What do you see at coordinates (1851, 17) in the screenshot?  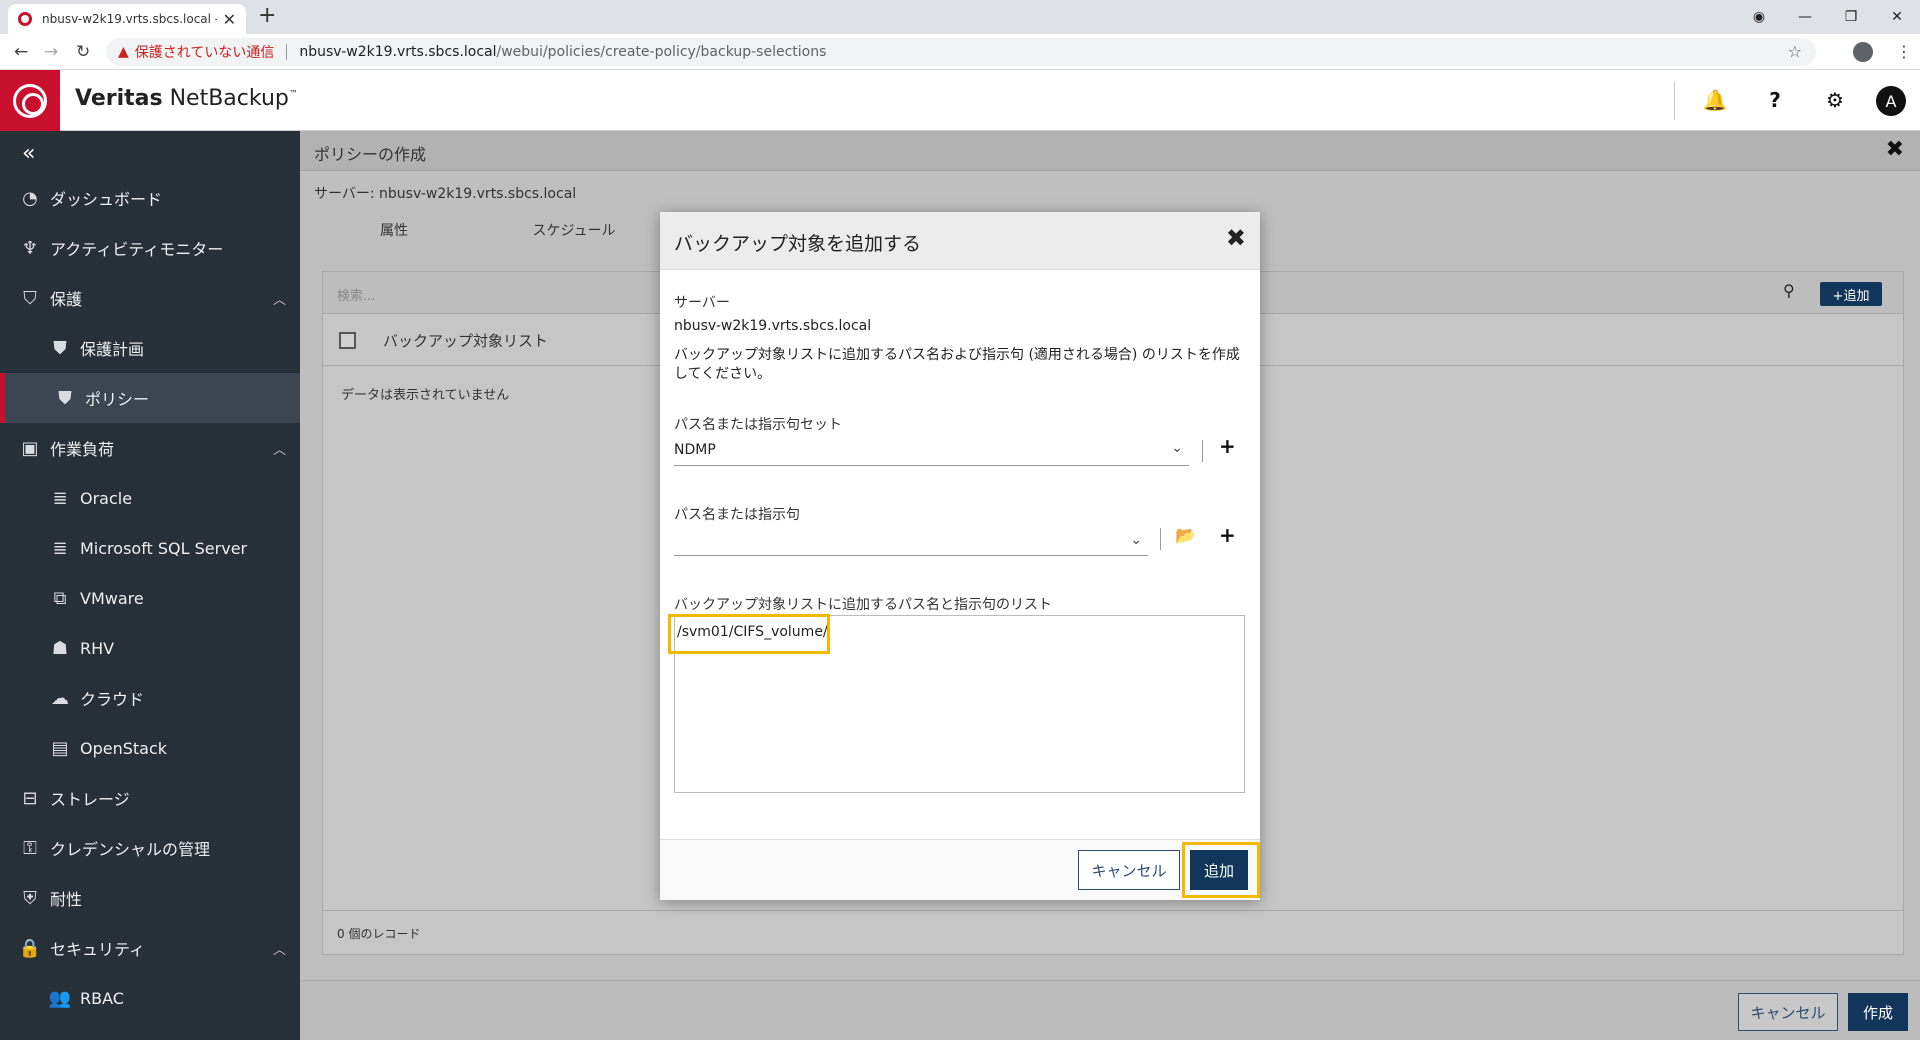 I see `restore-window-icon: ❐` at bounding box center [1851, 17].